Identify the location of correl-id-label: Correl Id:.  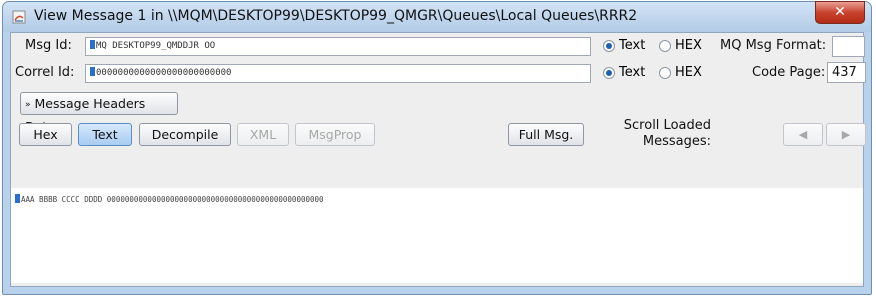
(45, 72).